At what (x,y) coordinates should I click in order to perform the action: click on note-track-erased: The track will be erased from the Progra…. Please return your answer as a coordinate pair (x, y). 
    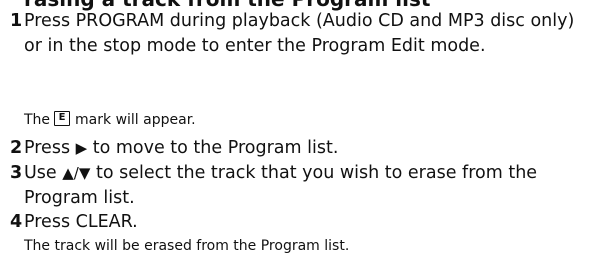
    Looking at the image, I should click on (187, 246).